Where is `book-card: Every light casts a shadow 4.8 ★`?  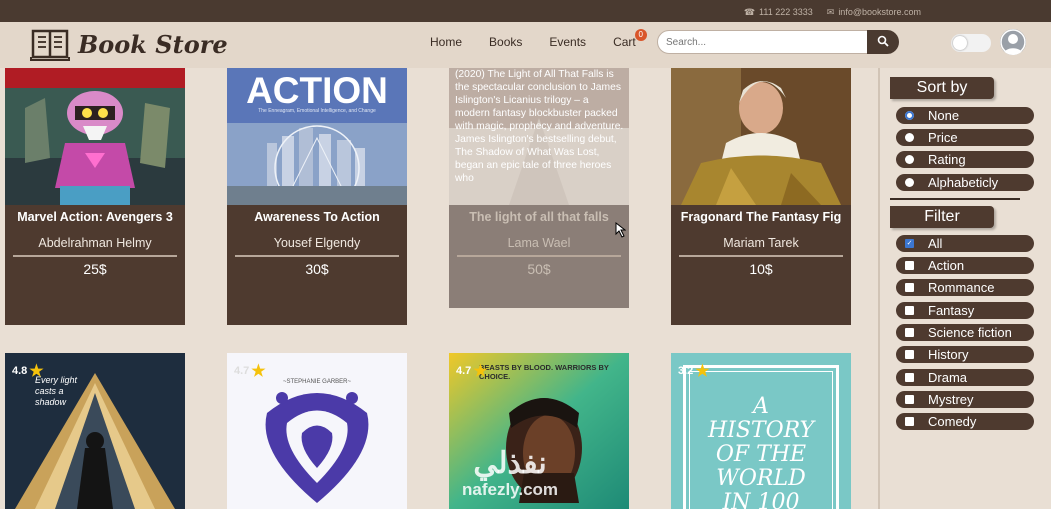 book-card: Every light casts a shadow 4.8 ★ is located at coordinates (95, 431).